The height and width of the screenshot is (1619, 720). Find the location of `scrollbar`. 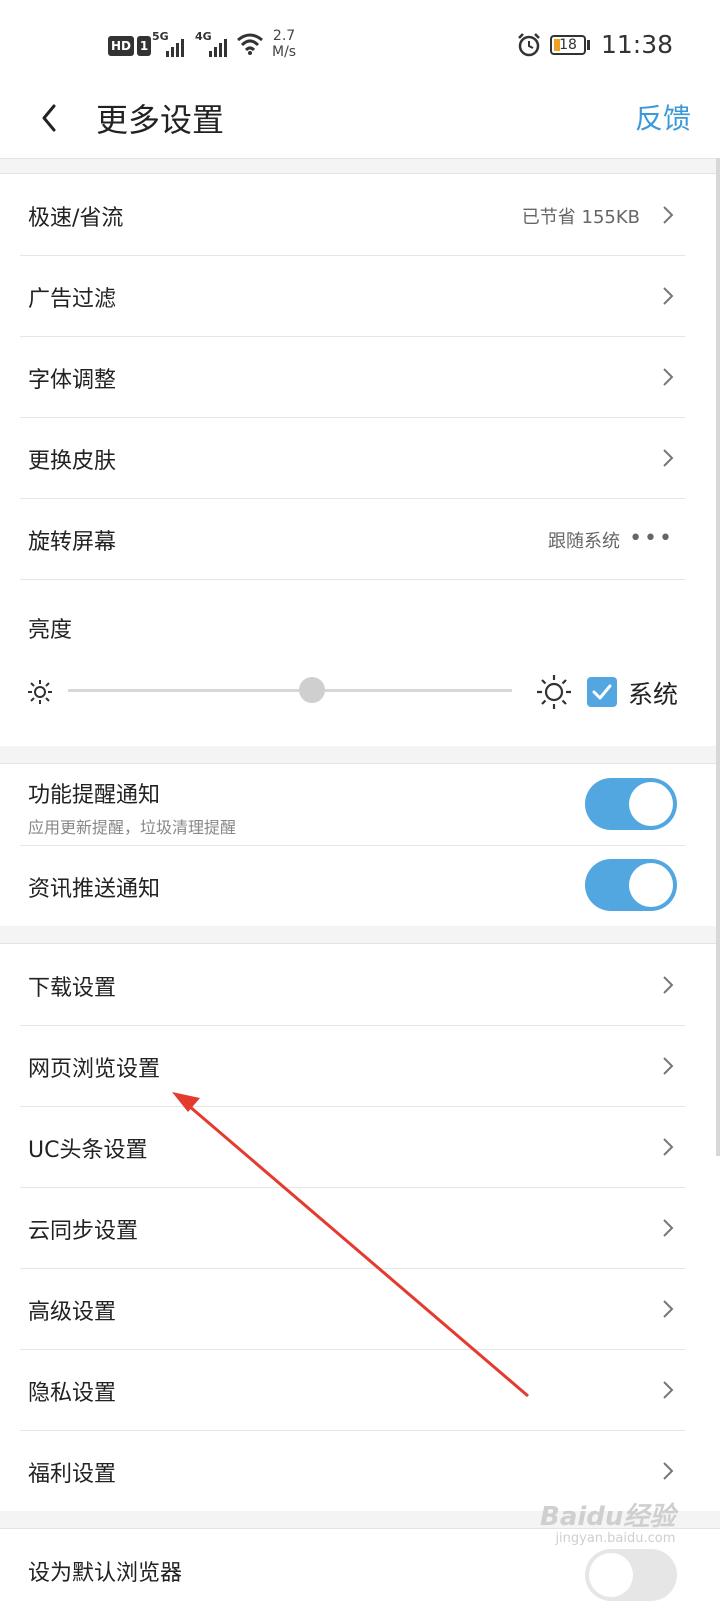

scrollbar is located at coordinates (718, 657).